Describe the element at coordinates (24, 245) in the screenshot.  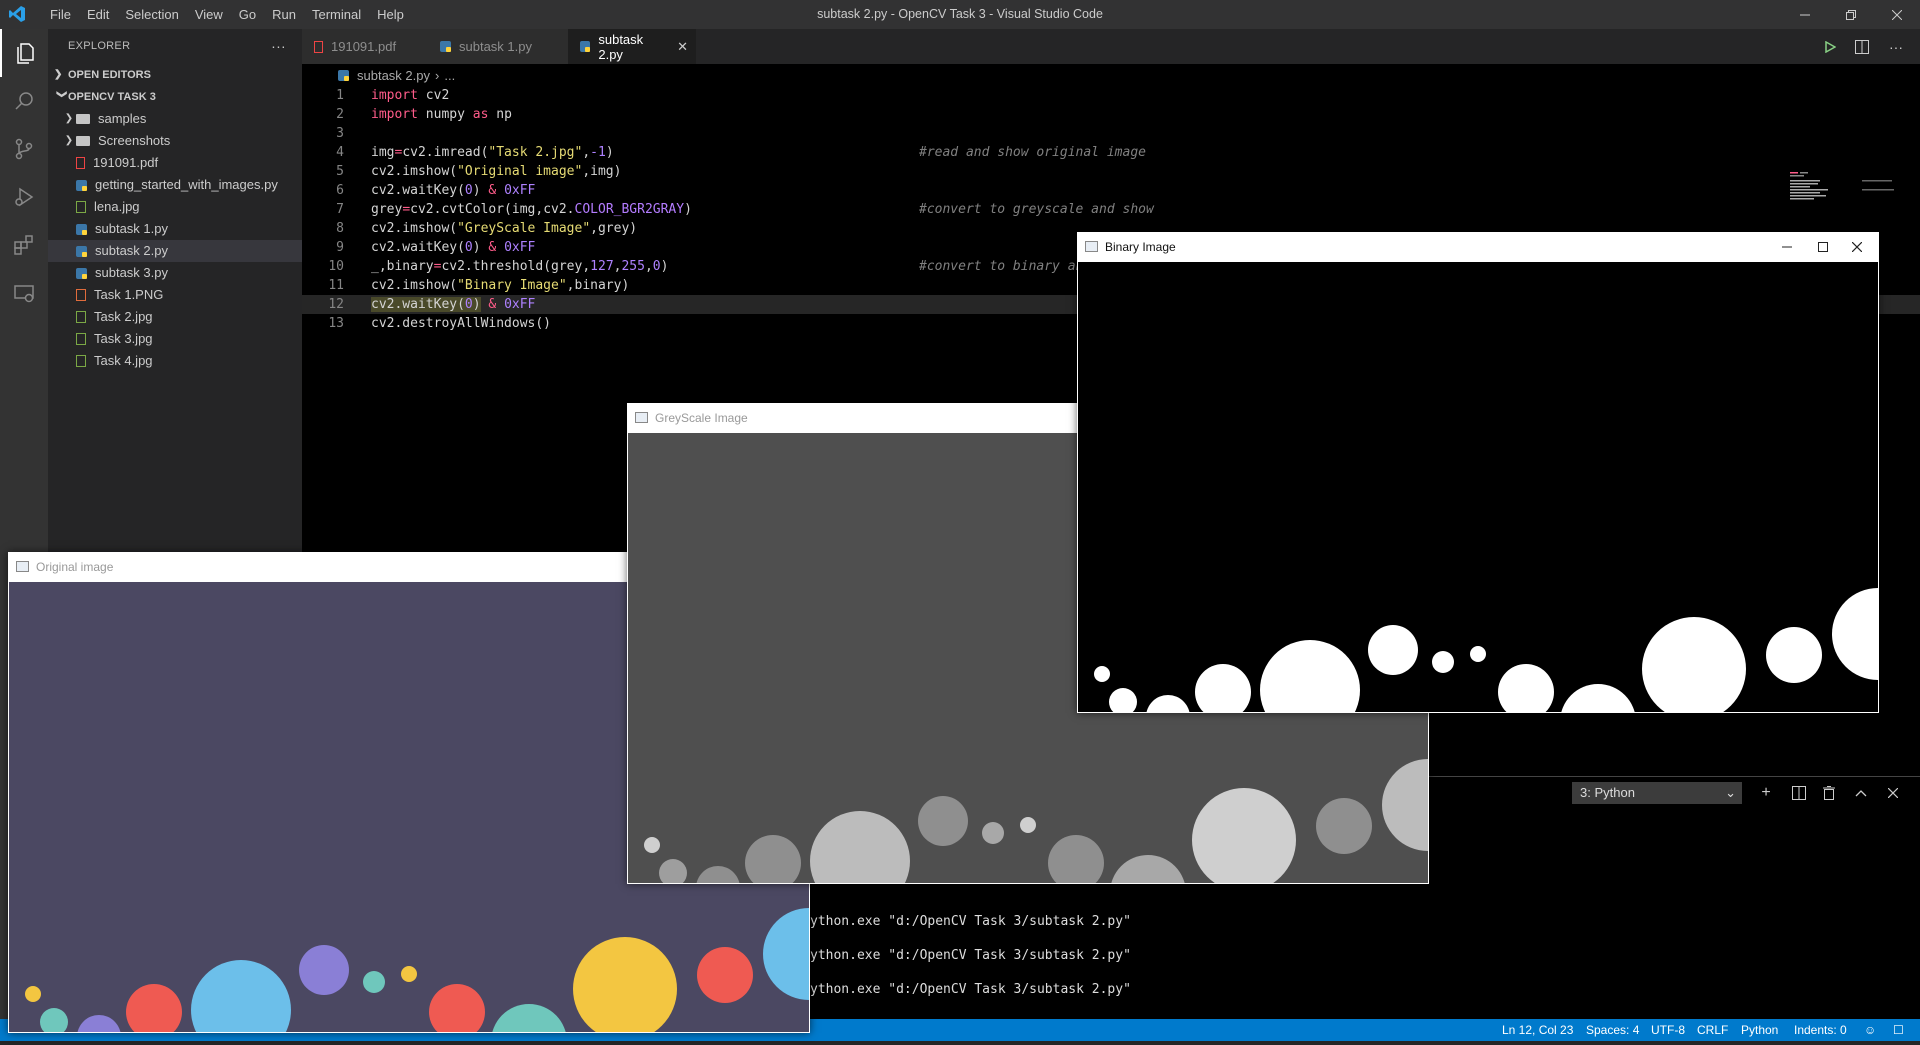
I see `extensions-activity-button` at that location.